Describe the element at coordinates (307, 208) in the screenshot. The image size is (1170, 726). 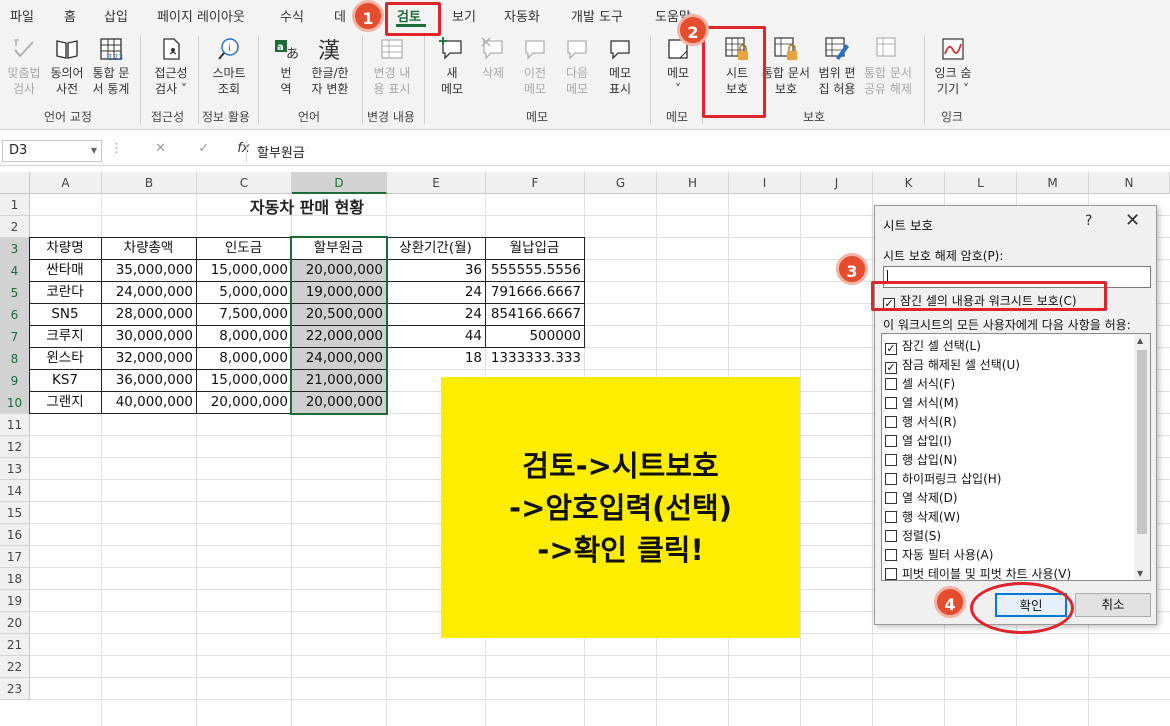
I see `sheet-title: 자동차 판매 현황` at that location.